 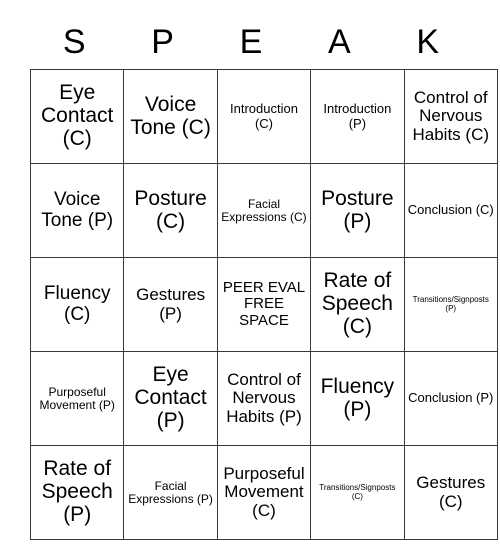 What do you see at coordinates (357, 304) in the screenshot?
I see `bingo-cell-r3c4: Rate of Speech (C)` at bounding box center [357, 304].